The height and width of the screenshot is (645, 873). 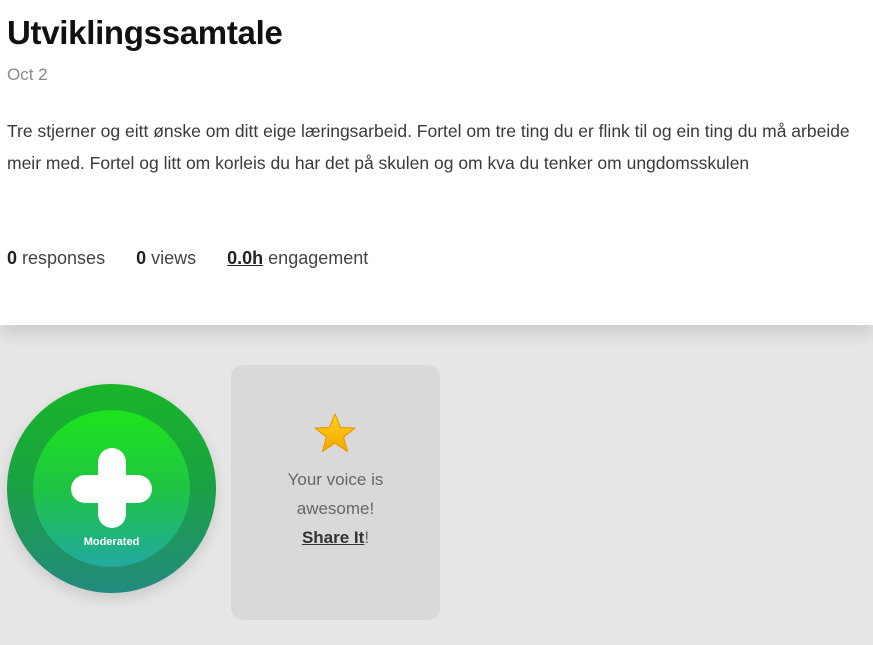 What do you see at coordinates (27, 74) in the screenshot?
I see `survey-date: Oct 2` at bounding box center [27, 74].